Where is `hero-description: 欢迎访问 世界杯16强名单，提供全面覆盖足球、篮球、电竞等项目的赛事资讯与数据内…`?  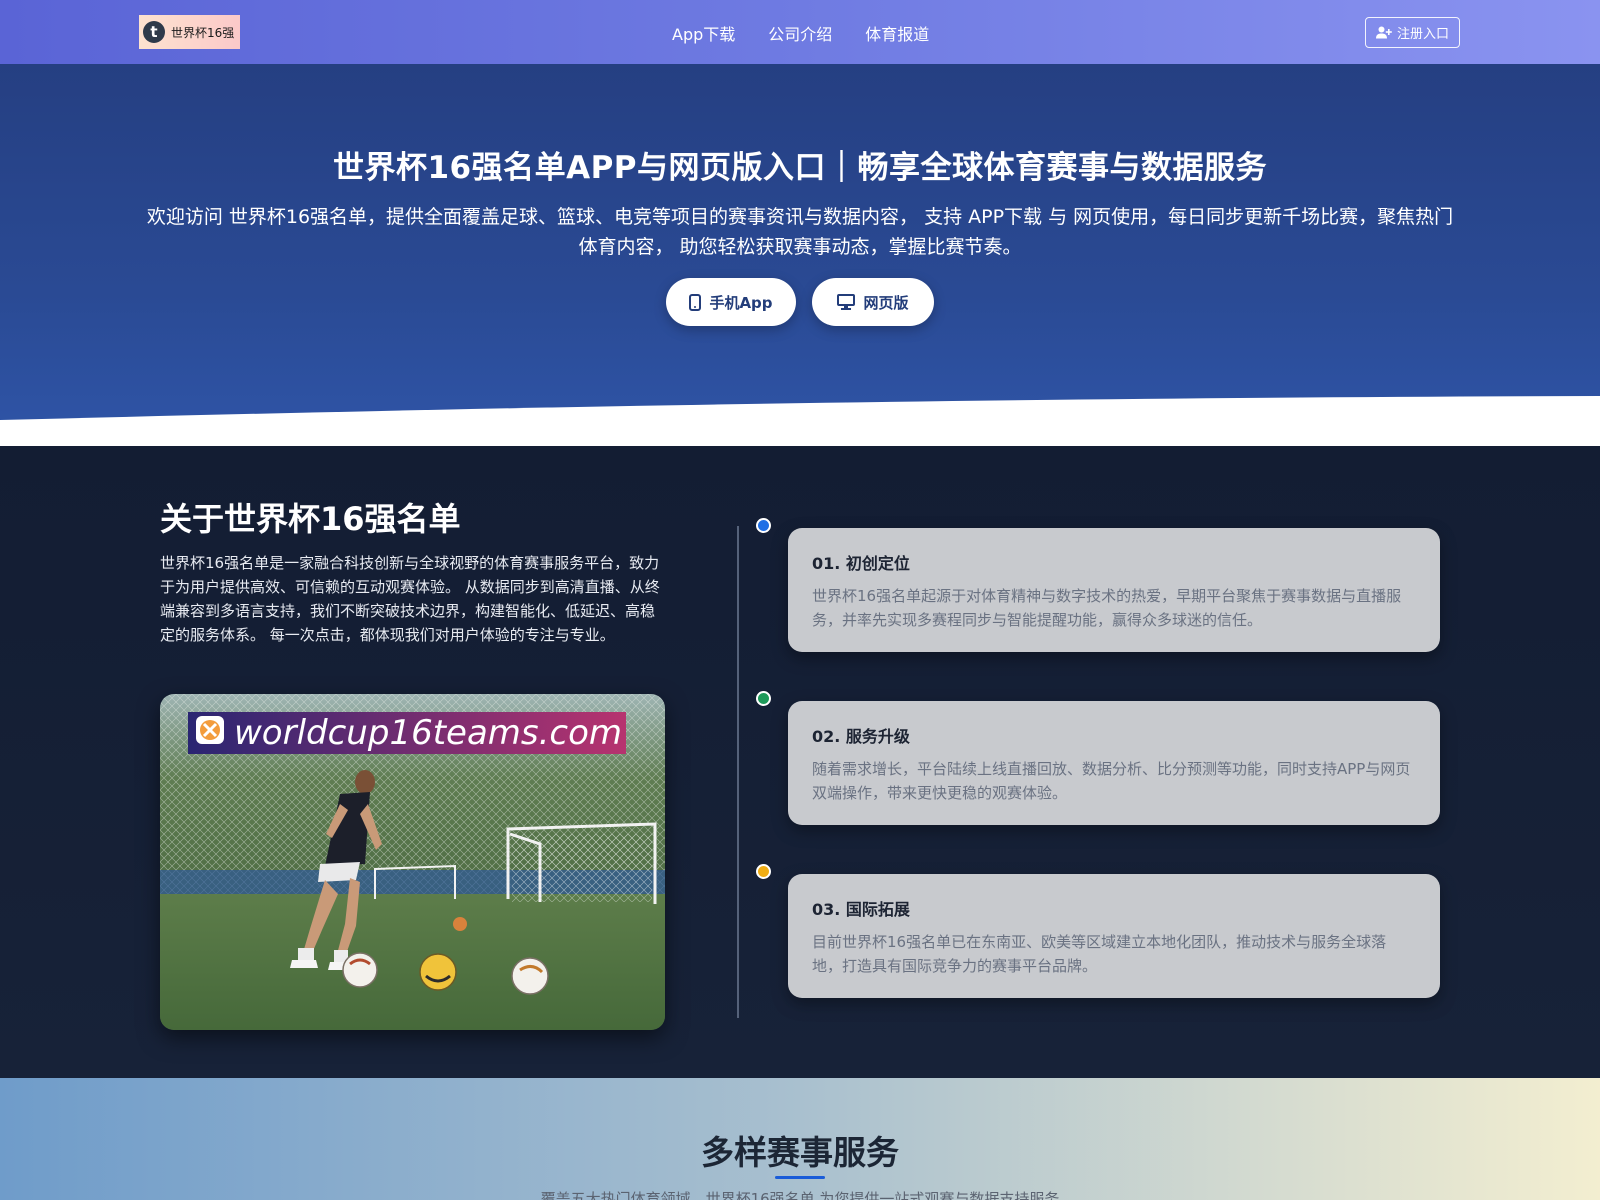 hero-description: 欢迎访问 世界杯16强名单，提供全面覆盖足球、篮球、电竞等项目的赛事资讯与数据内… is located at coordinates (800, 232).